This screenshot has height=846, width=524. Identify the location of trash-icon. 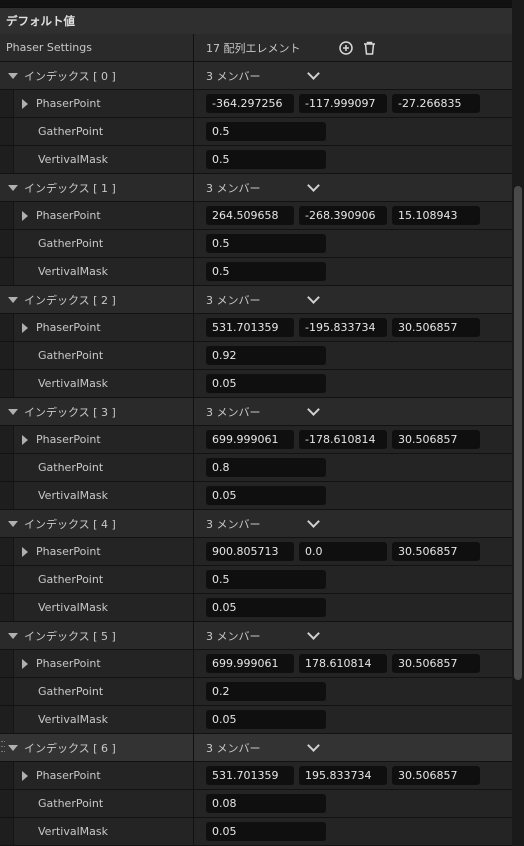
(369, 48).